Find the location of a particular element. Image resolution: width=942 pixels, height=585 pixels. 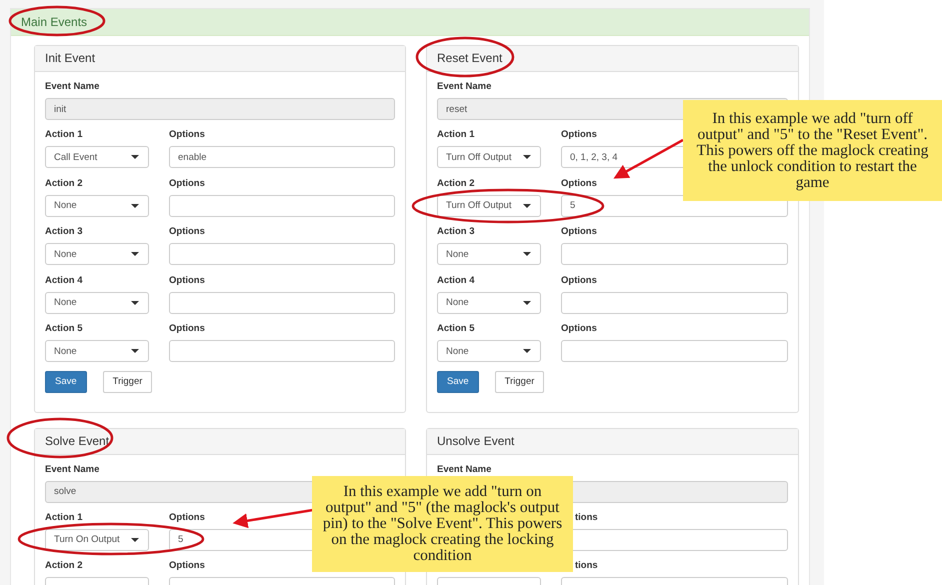

action-dropdown: Call Event is located at coordinates (97, 157).